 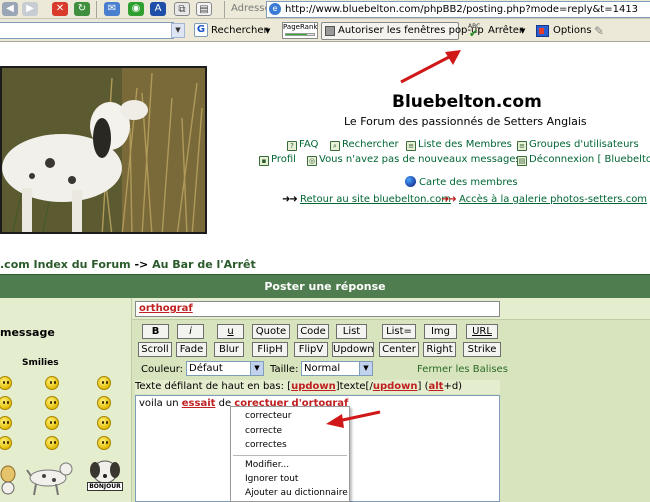 I want to click on back-arrow-icon: ◀, so click(x=10, y=9).